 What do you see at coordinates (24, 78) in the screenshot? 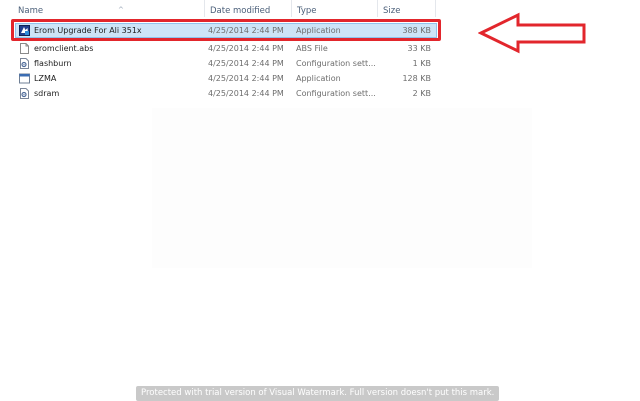
I see `application-icon` at bounding box center [24, 78].